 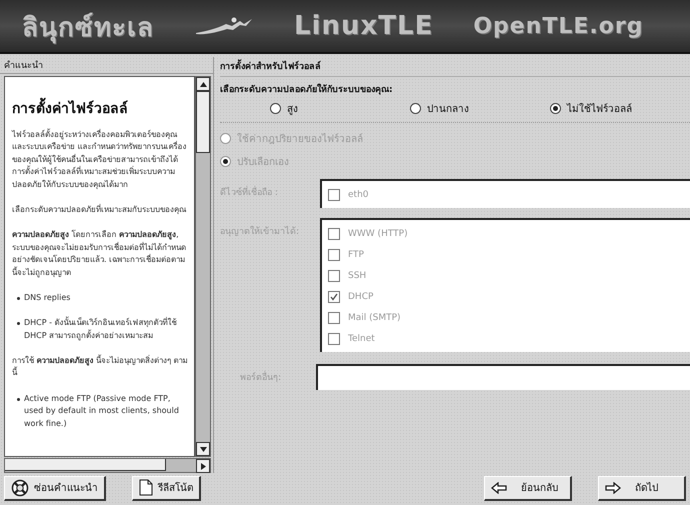 What do you see at coordinates (358, 195) in the screenshot?
I see `checkbox-label: eth0` at bounding box center [358, 195].